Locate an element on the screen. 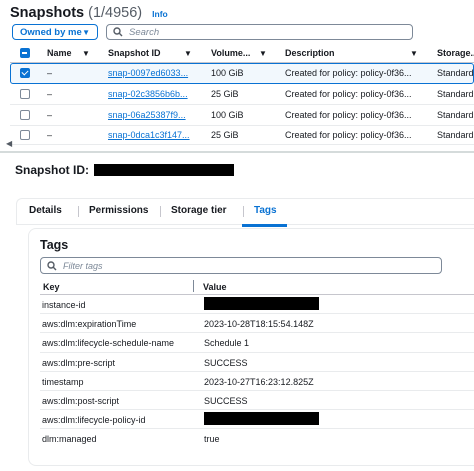  column-header-name: Name is located at coordinates (59, 53).